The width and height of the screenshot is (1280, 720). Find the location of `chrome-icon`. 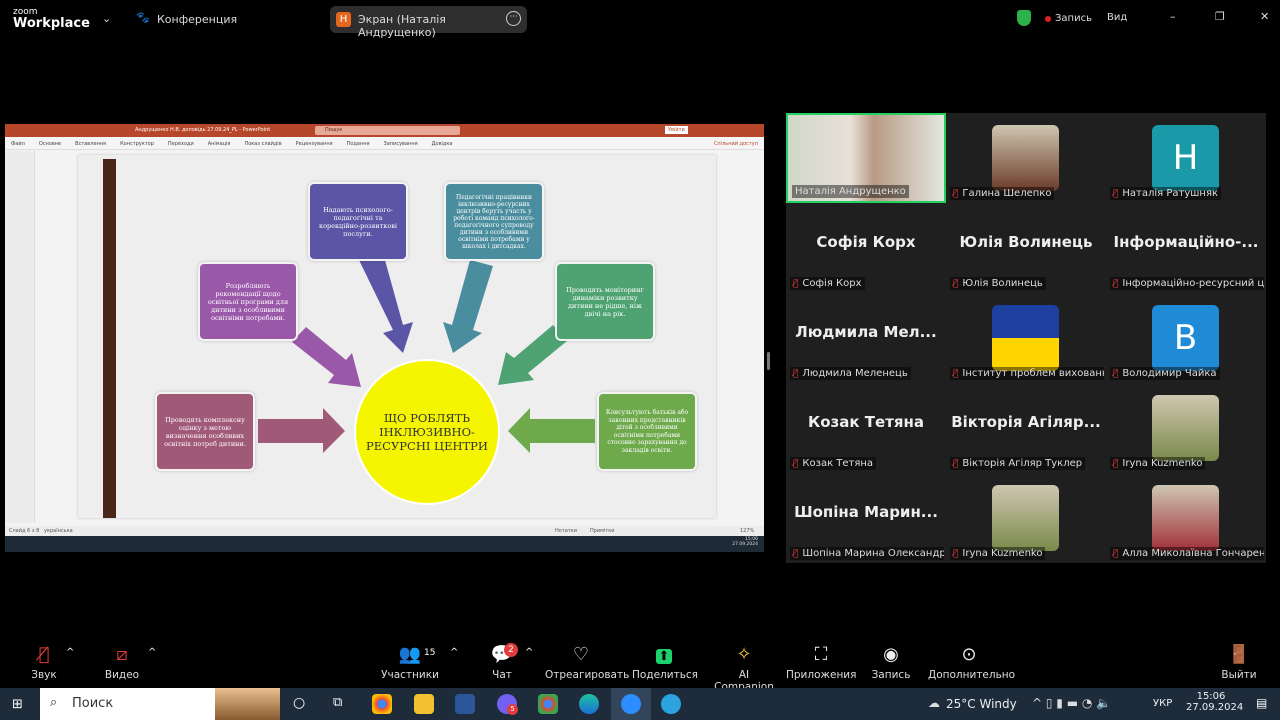

chrome-icon is located at coordinates (382, 704).